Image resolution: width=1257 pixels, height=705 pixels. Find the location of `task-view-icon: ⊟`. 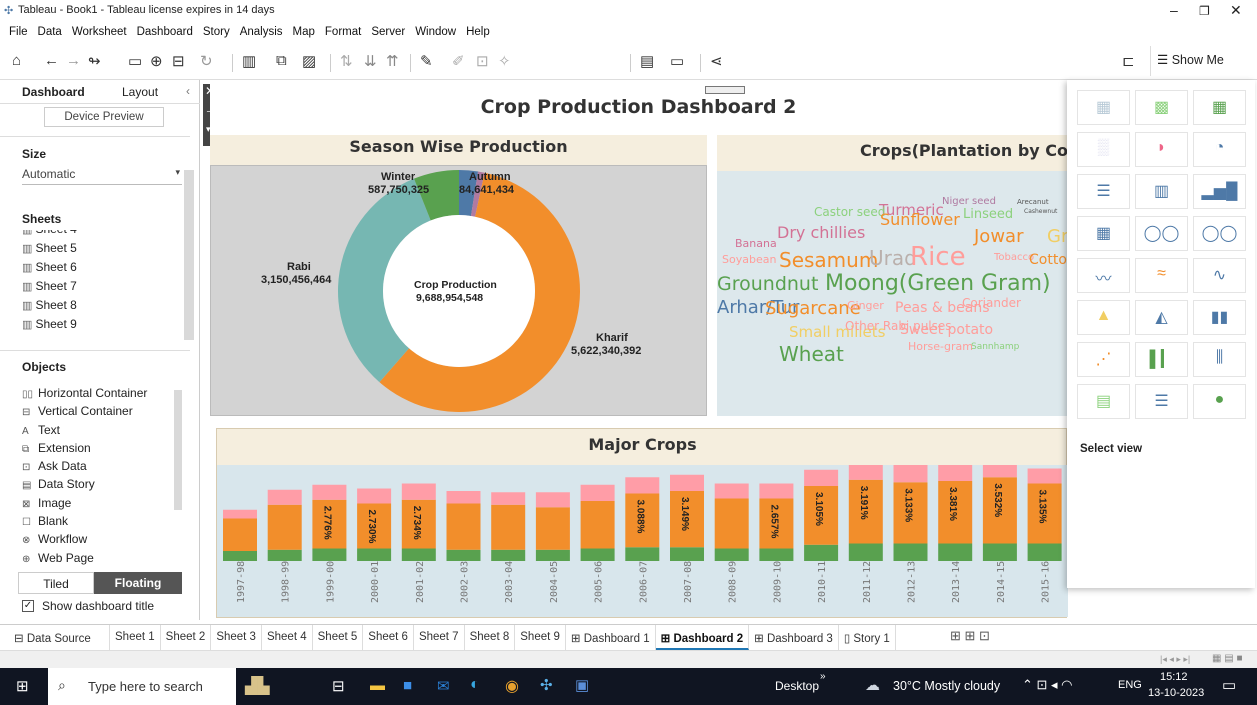

task-view-icon: ⊟ is located at coordinates (338, 686).